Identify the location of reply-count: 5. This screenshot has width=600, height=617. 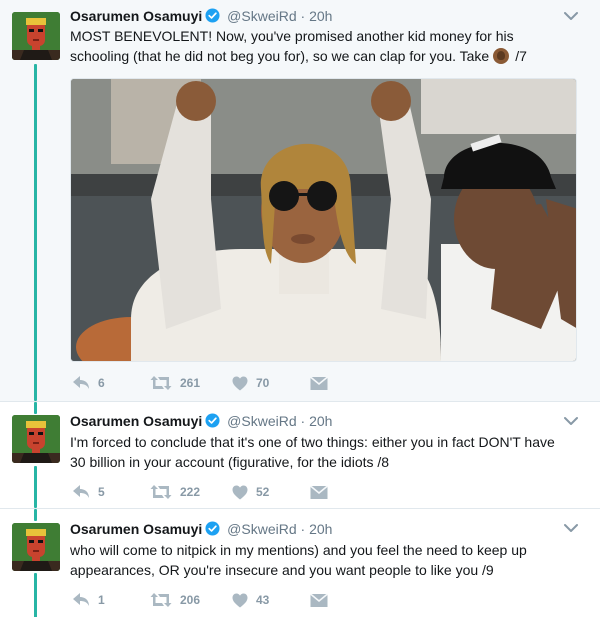
(101, 492).